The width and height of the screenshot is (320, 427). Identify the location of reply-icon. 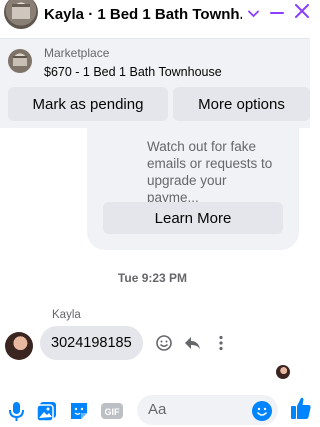
(192, 343).